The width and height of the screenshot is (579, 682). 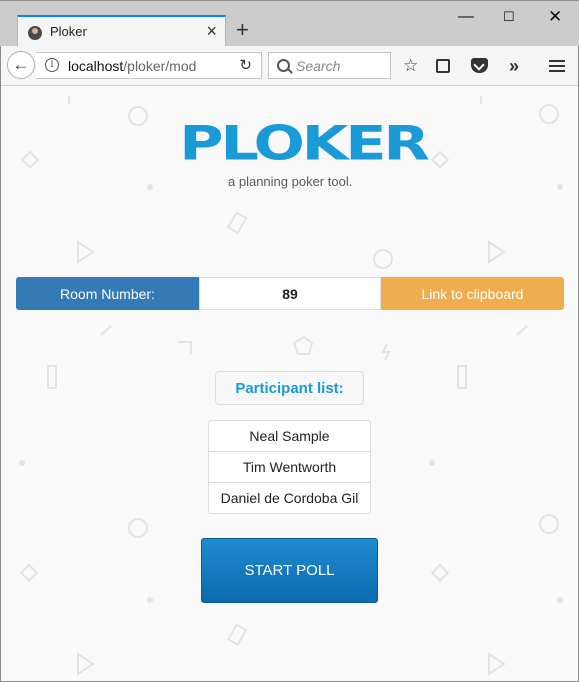 I want to click on window-border-left, so click(x=0, y=364).